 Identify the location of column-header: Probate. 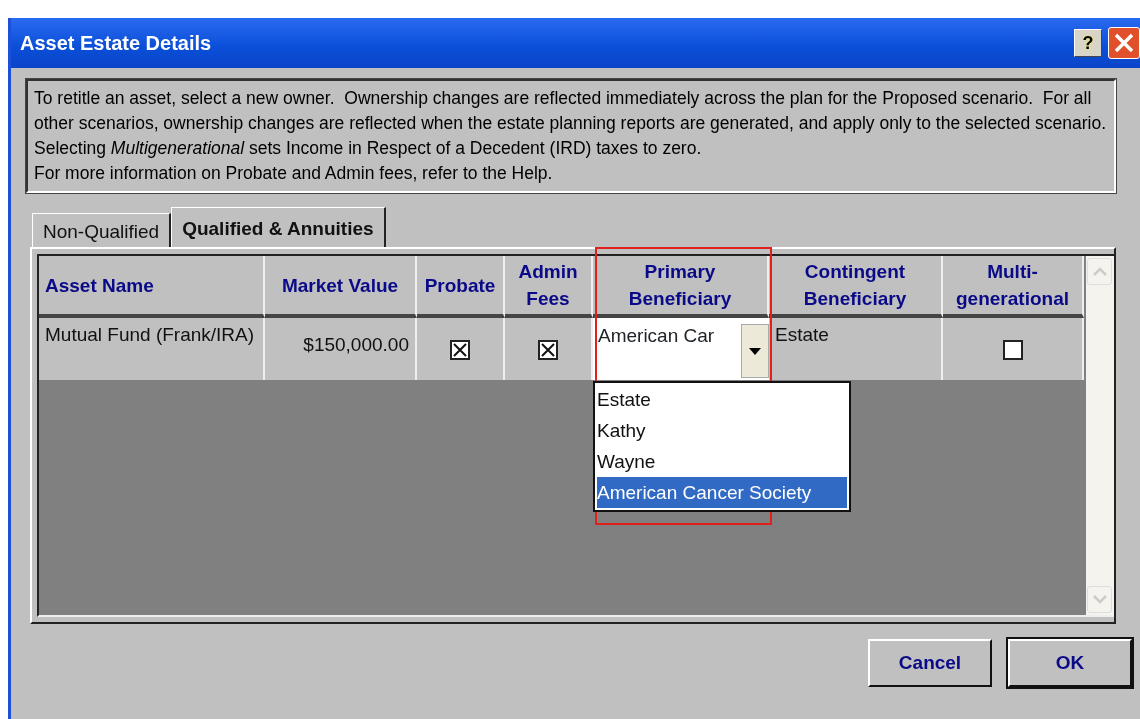
(461, 287).